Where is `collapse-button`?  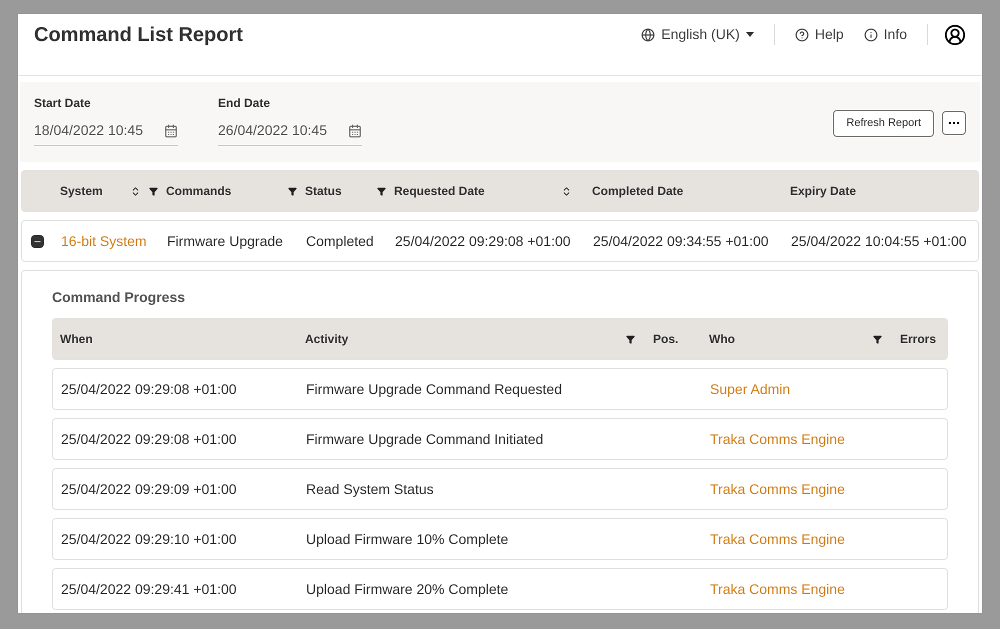 collapse-button is located at coordinates (37, 241).